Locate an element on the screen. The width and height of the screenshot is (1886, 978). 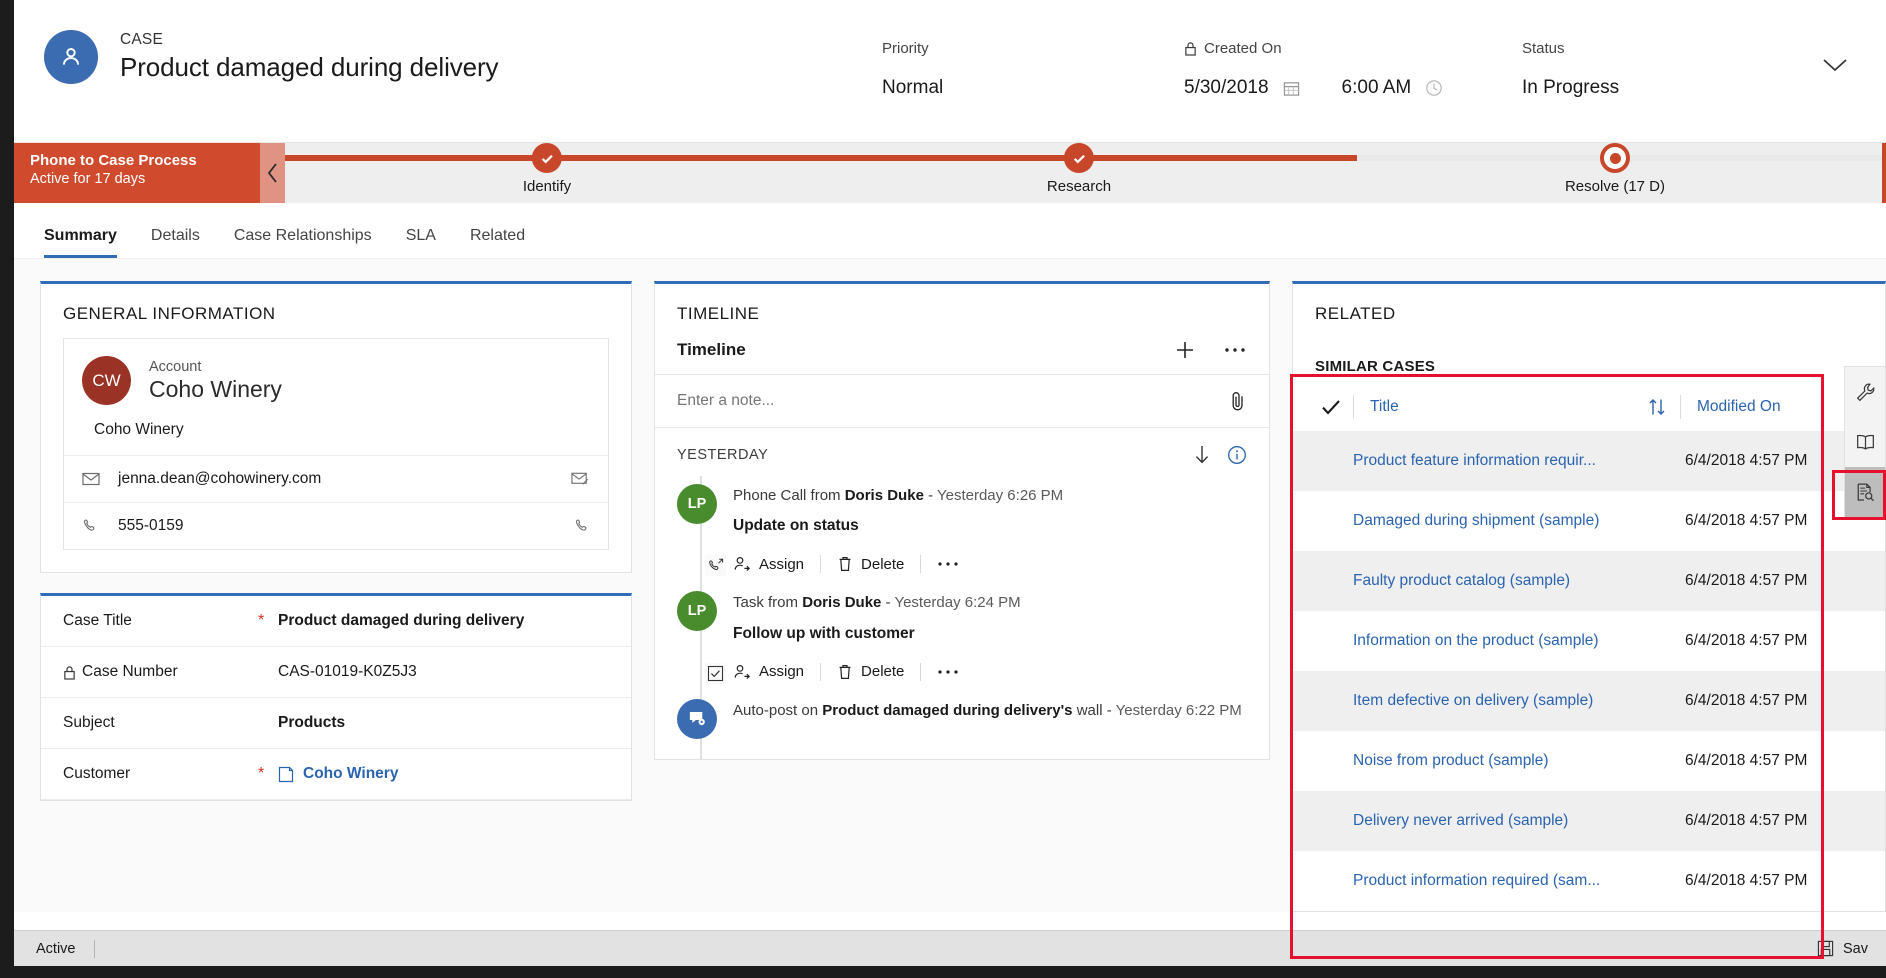
attach-file-icon is located at coordinates (1238, 401).